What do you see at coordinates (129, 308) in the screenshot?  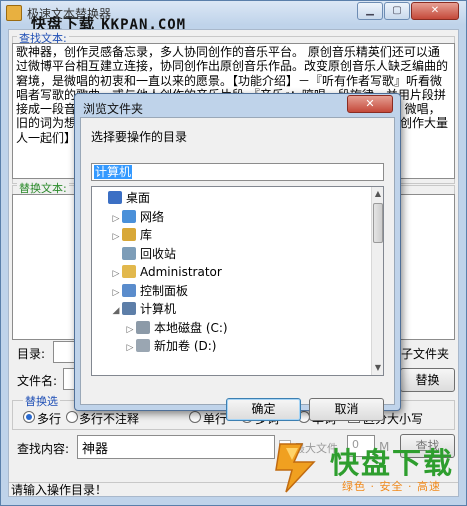 I see `computer-icon` at bounding box center [129, 308].